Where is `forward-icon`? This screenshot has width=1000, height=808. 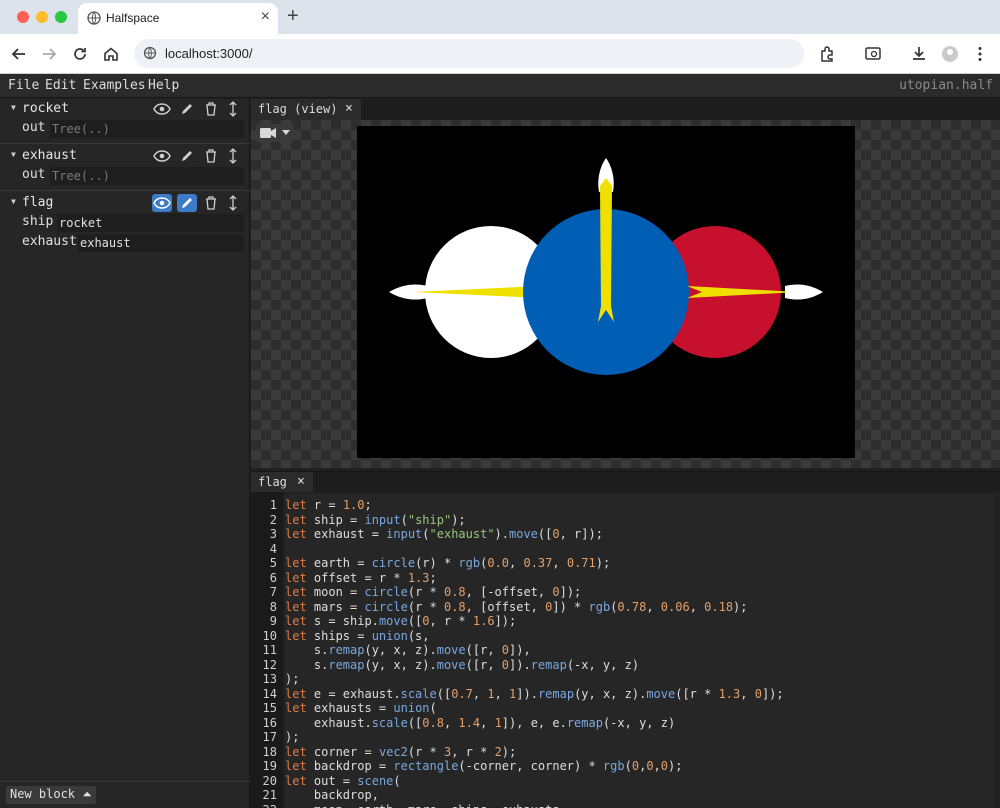 forward-icon is located at coordinates (49, 54).